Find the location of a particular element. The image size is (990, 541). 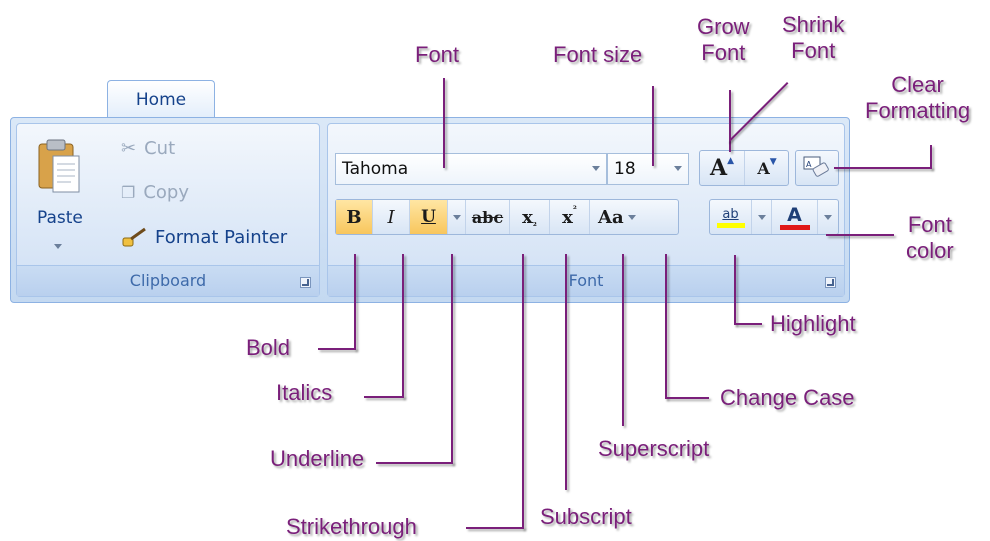

font-name-combo: Tahoma is located at coordinates (471, 169).